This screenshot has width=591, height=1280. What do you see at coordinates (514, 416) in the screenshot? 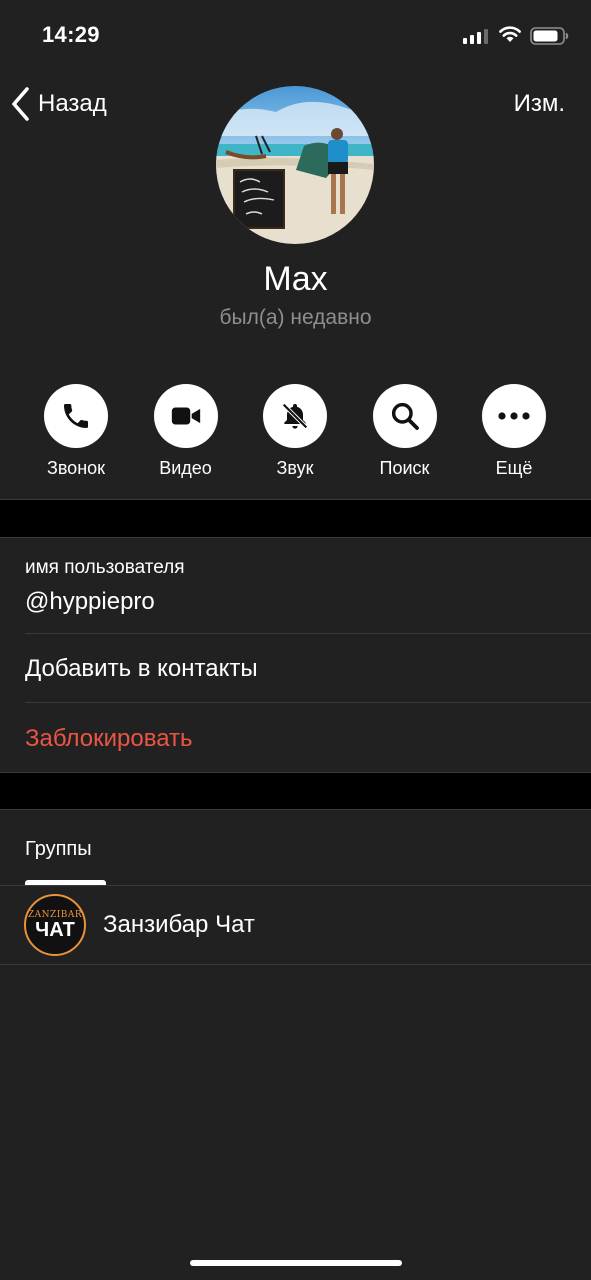
I see `more-icon` at bounding box center [514, 416].